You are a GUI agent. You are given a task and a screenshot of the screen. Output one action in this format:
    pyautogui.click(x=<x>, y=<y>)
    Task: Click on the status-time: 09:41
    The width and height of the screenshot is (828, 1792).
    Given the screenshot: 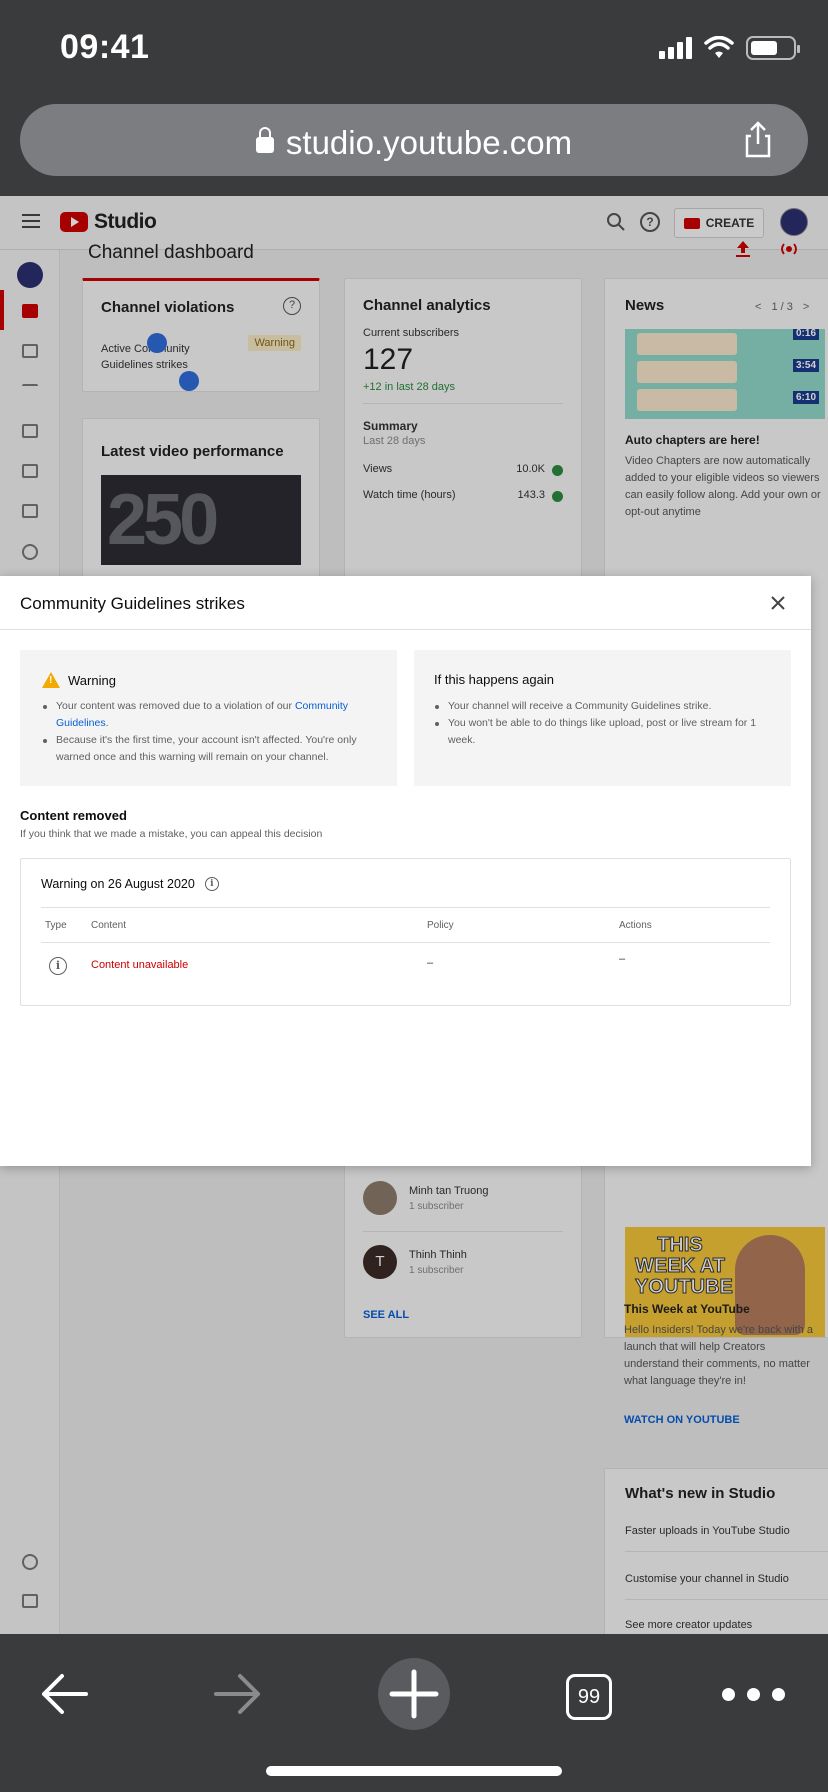 What is the action you would take?
    pyautogui.click(x=105, y=47)
    